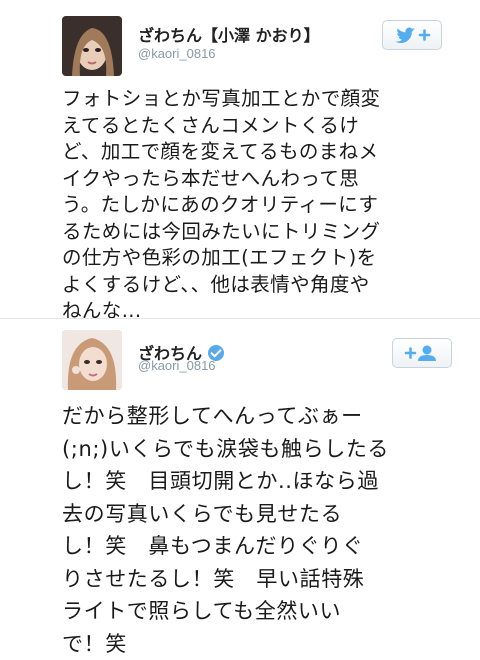 The width and height of the screenshot is (480, 660). Describe the element at coordinates (229, 34) in the screenshot. I see `display-name: ざわちん【小澤 かおり】` at that location.